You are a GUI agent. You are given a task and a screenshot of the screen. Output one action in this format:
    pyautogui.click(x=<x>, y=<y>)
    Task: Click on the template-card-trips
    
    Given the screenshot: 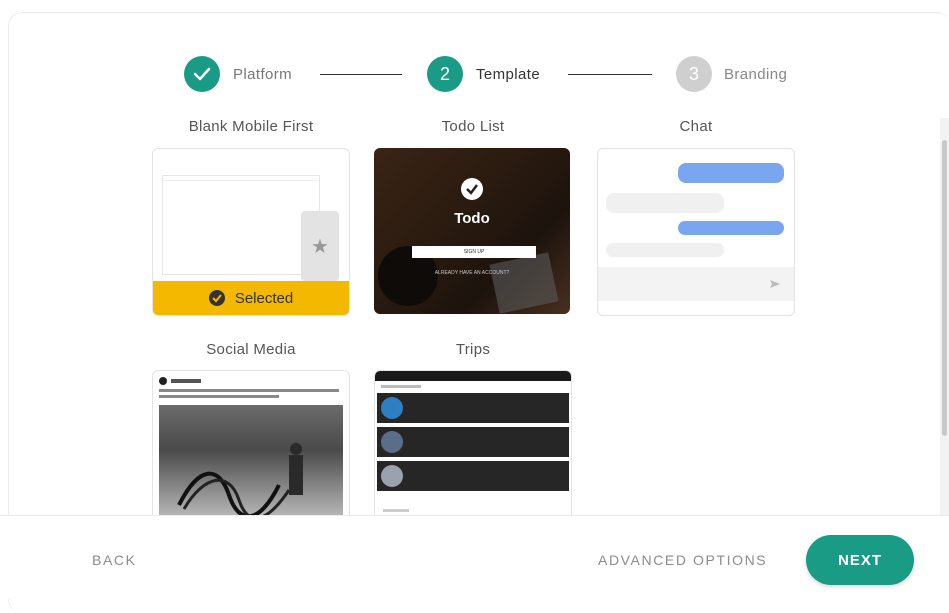 What is the action you would take?
    pyautogui.click(x=473, y=443)
    